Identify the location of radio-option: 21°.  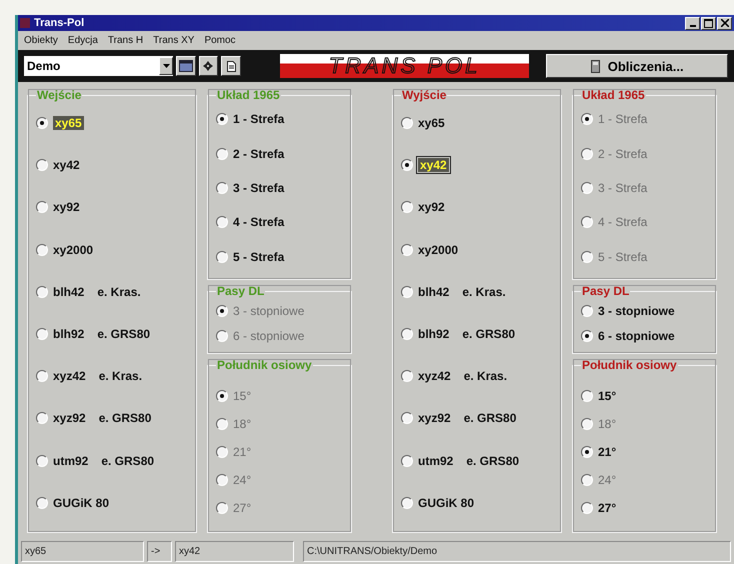
(645, 452).